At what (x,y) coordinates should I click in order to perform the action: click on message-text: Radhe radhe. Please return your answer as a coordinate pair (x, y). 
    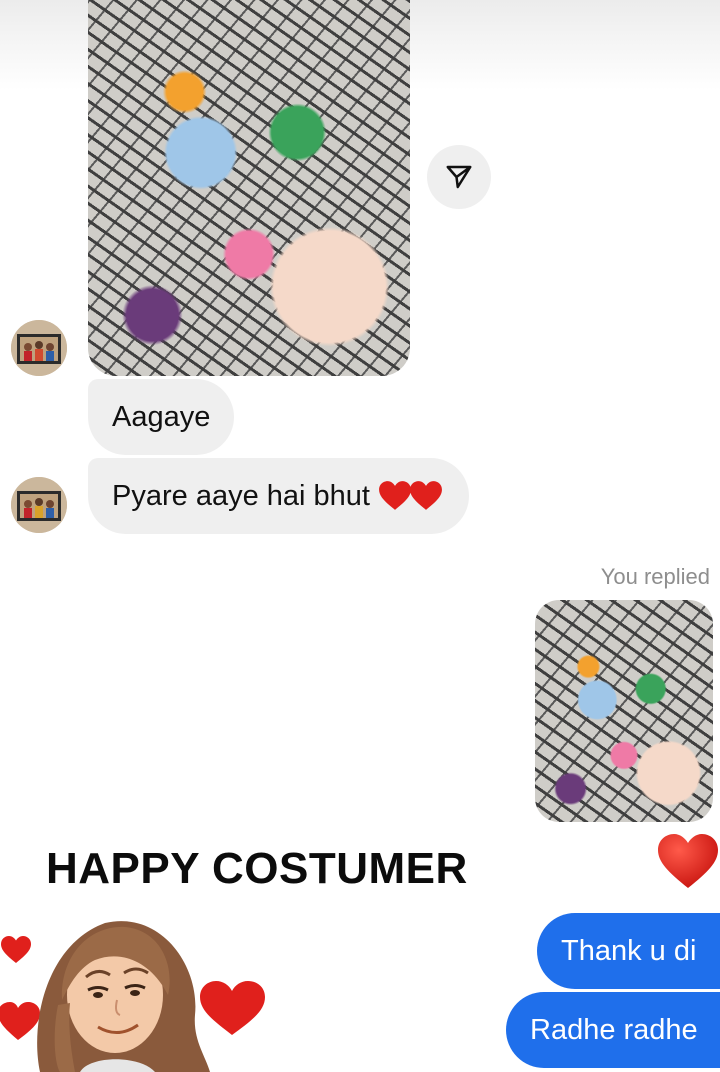
    Looking at the image, I should click on (614, 1029).